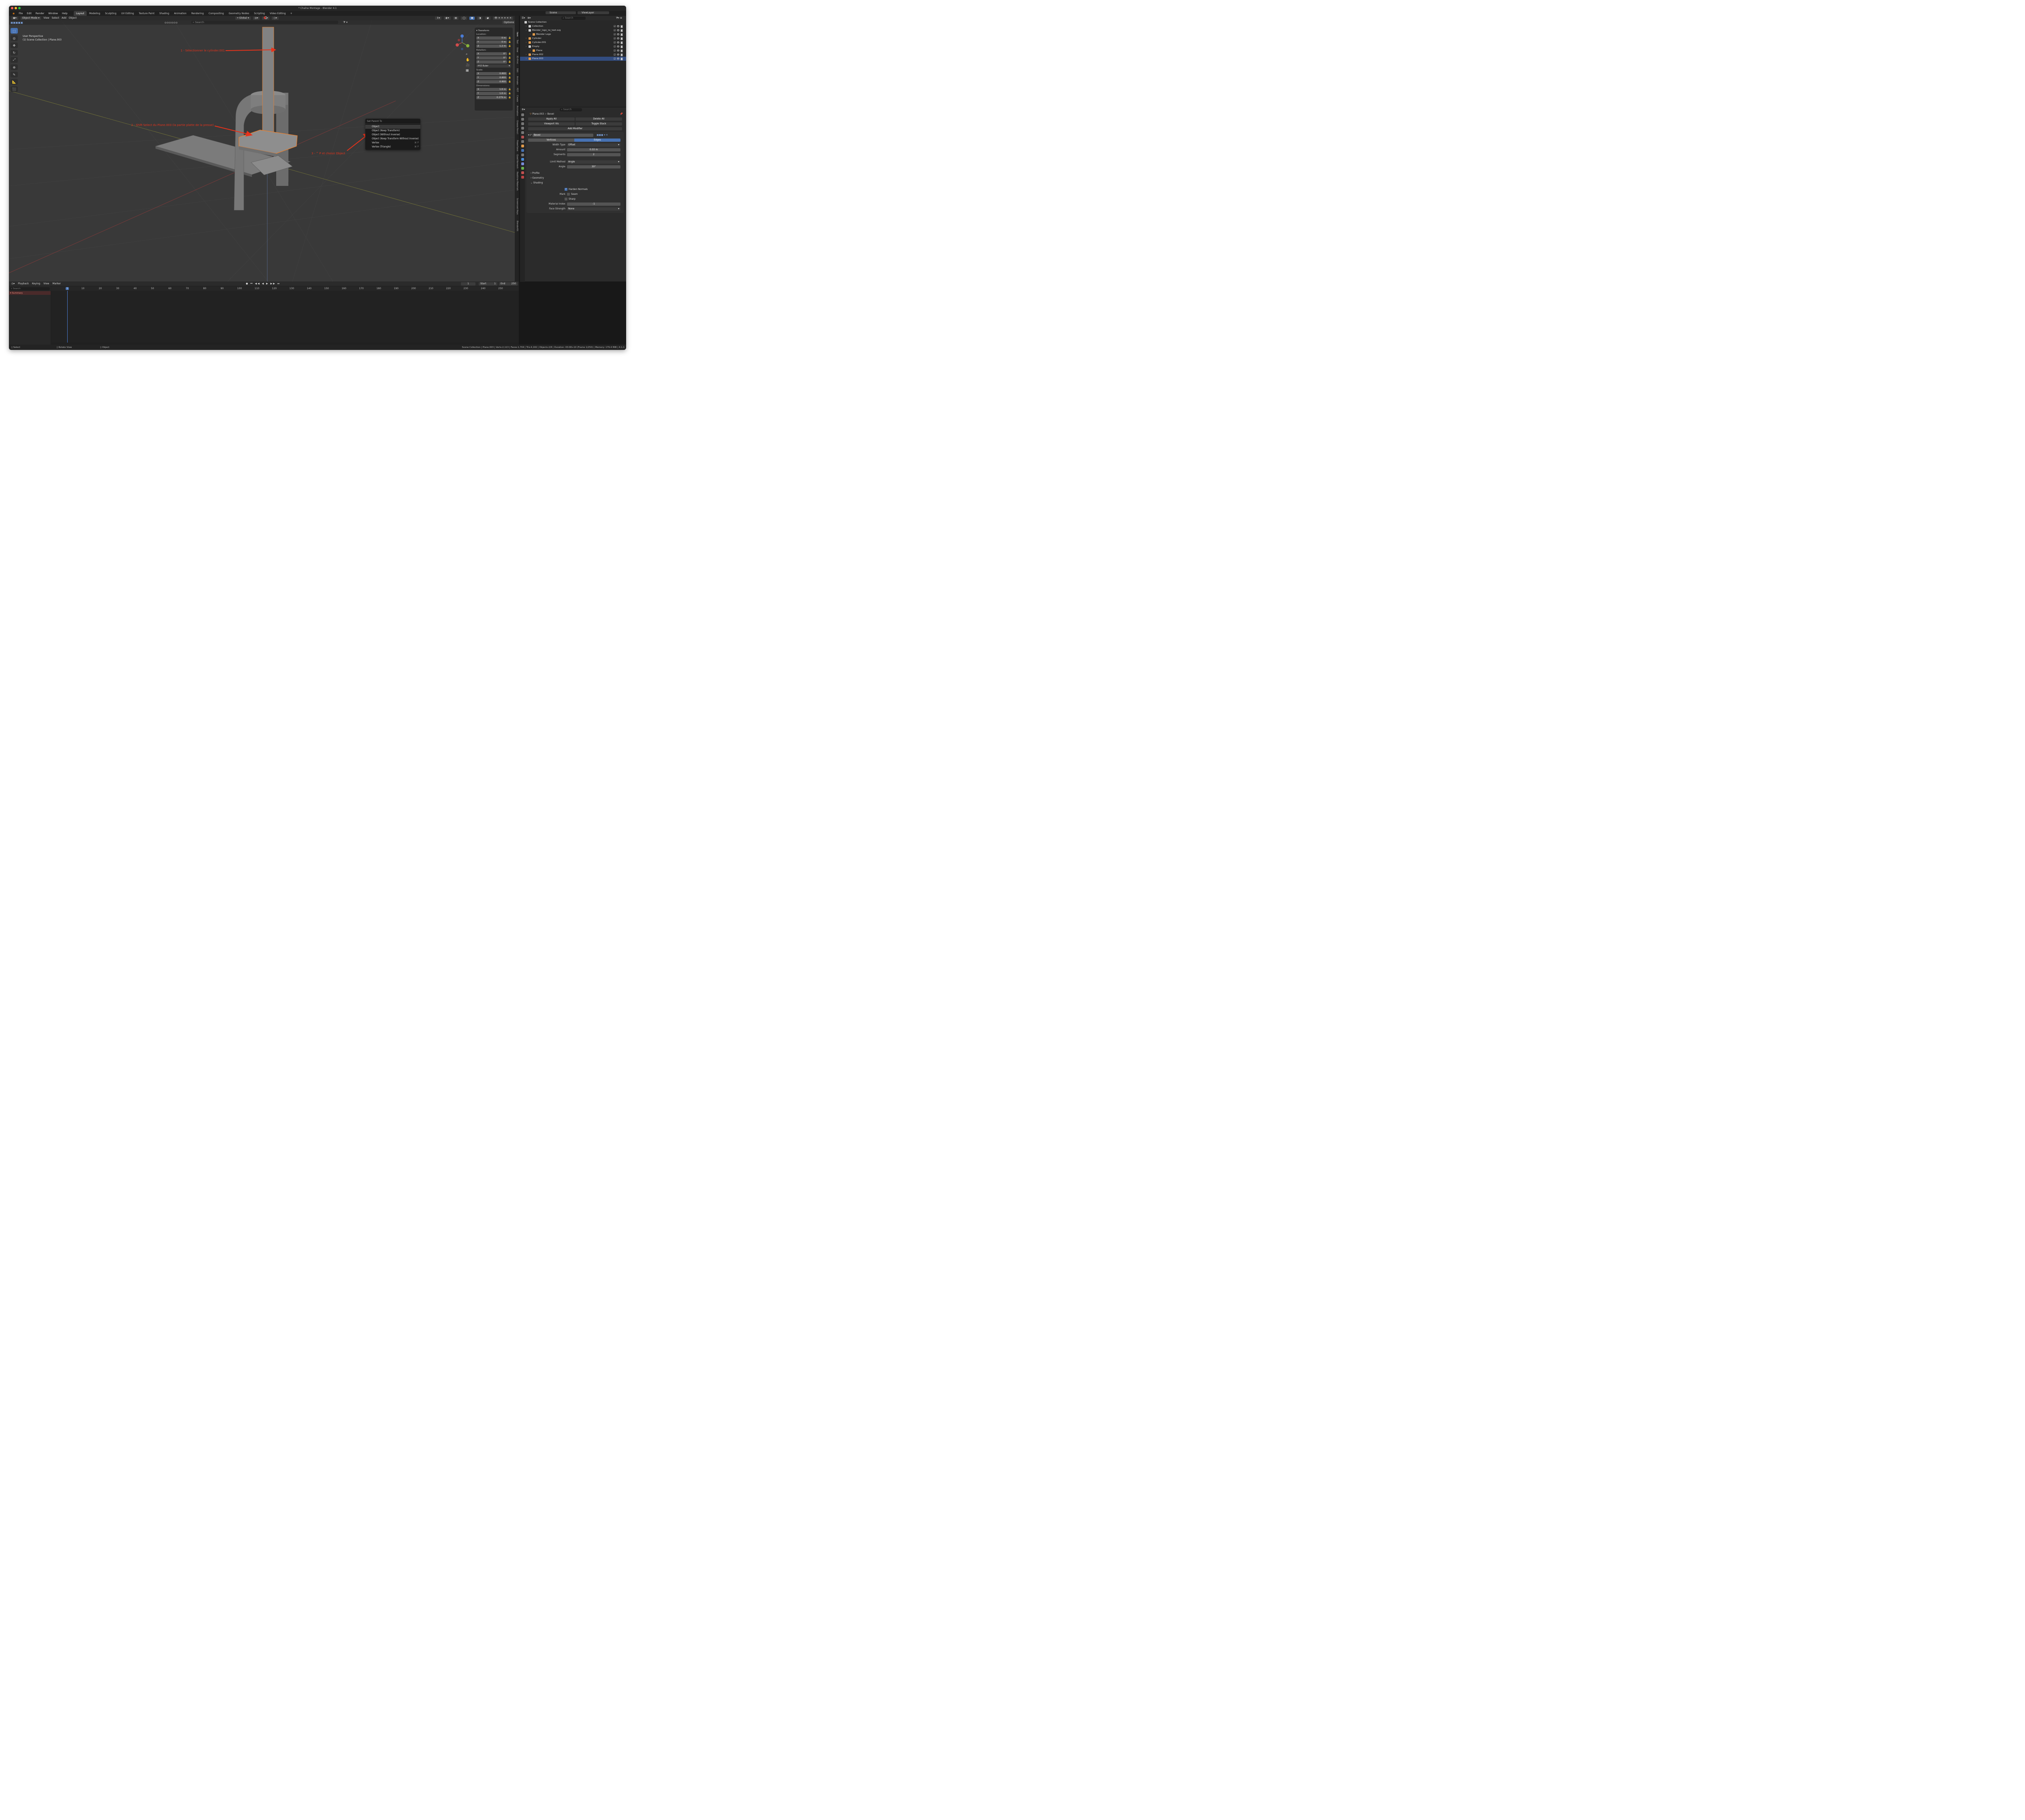 The height and width of the screenshot is (1820, 2025). Describe the element at coordinates (573, 26) in the screenshot. I see `outliner-row: › Collection ☑👁◙` at that location.